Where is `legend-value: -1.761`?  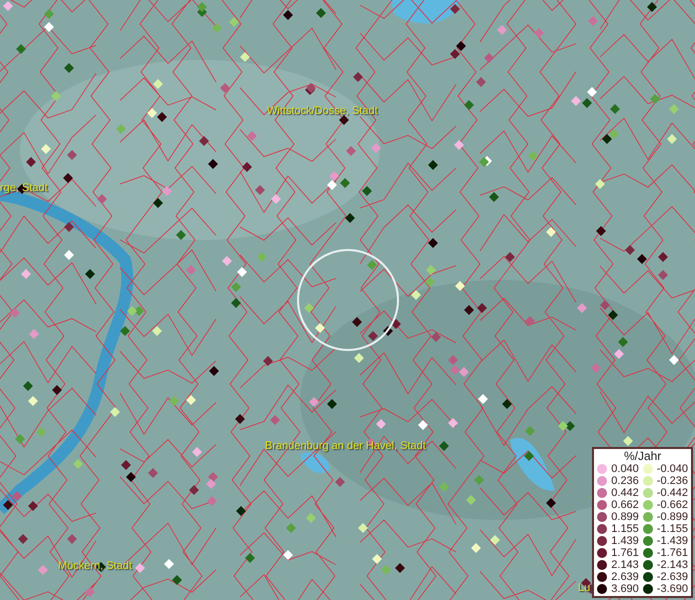
legend-value: -1.761 is located at coordinates (672, 553).